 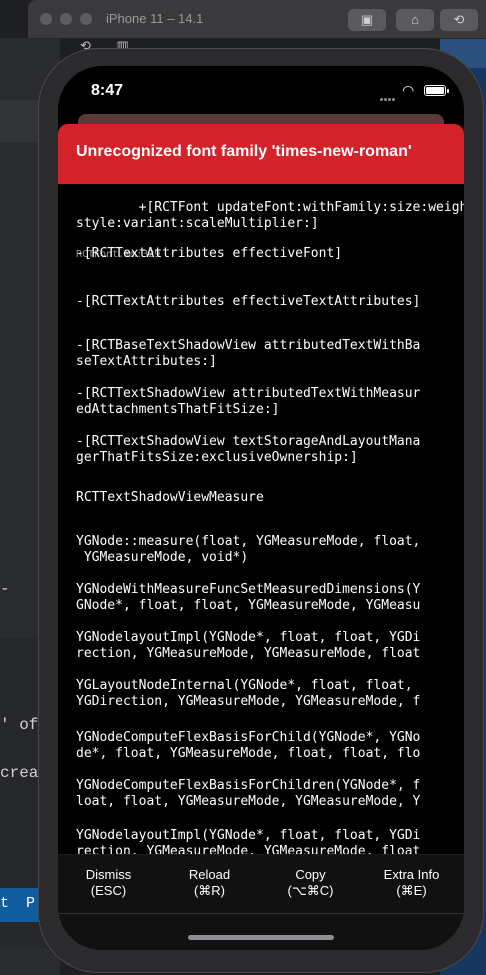 I want to click on home-button: ⌂, so click(x=415, y=20).